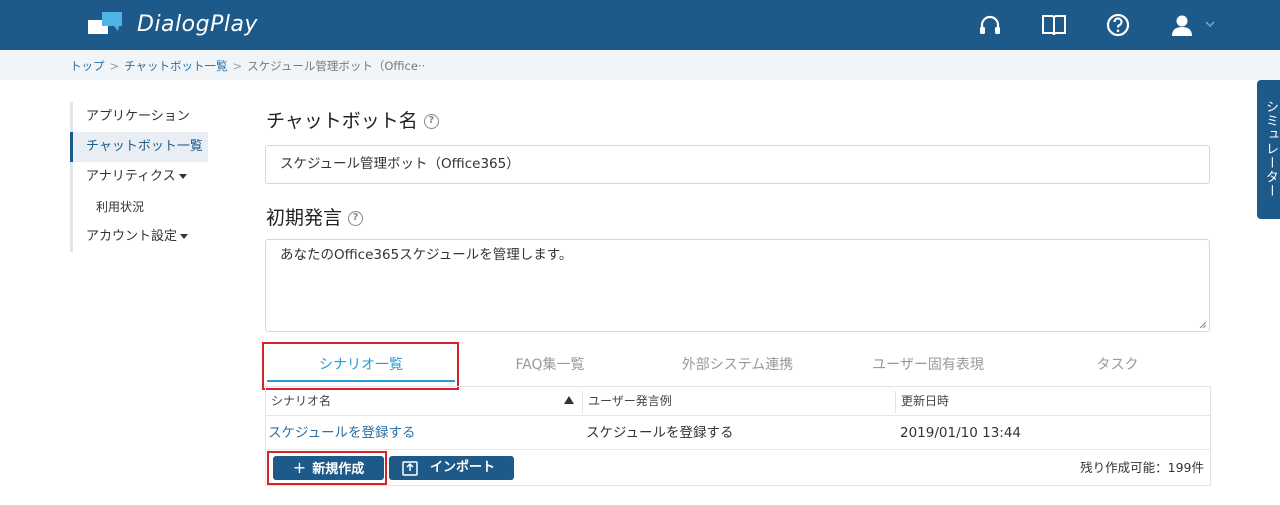 The height and width of the screenshot is (505, 1280). What do you see at coordinates (426, 255) in the screenshot?
I see `greeting-text: あなたのOffice365スケジュールを管理します。` at bounding box center [426, 255].